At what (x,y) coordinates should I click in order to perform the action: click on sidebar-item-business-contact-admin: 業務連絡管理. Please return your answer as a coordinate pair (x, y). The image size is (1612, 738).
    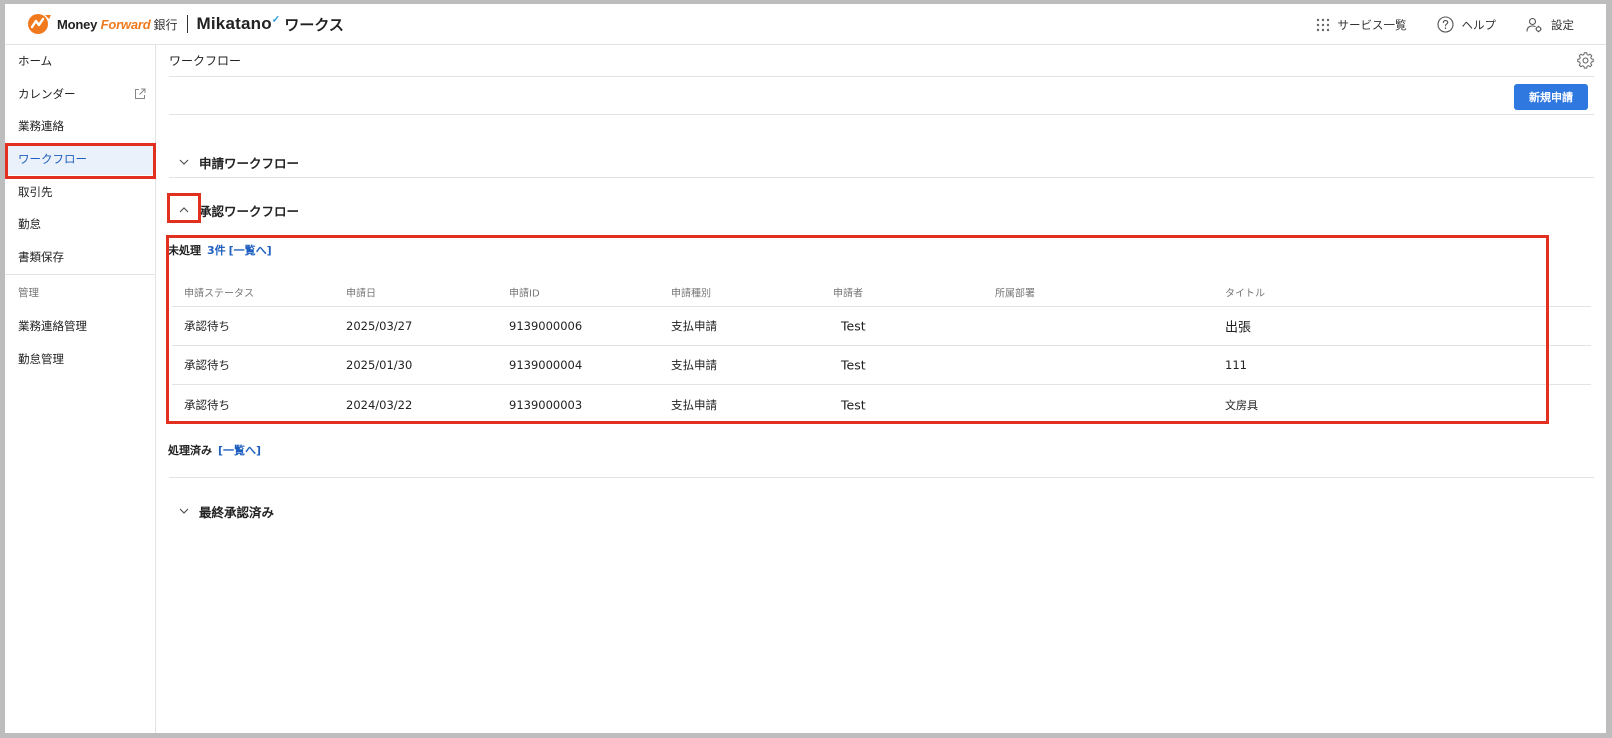
    Looking at the image, I should click on (80, 326).